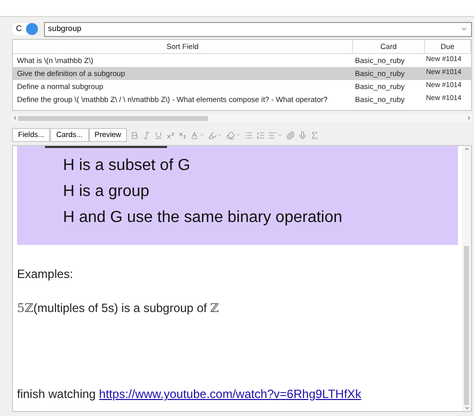 The height and width of the screenshot is (416, 474). What do you see at coordinates (171, 135) in the screenshot?
I see `superscript-icon` at bounding box center [171, 135].